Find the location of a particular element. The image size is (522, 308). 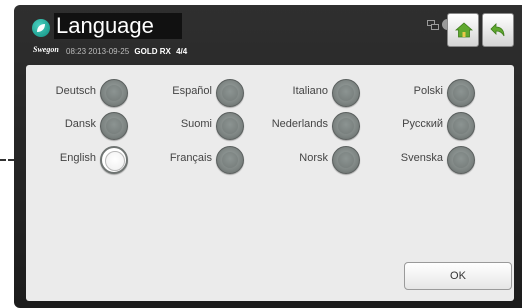

home-icon is located at coordinates (464, 30).